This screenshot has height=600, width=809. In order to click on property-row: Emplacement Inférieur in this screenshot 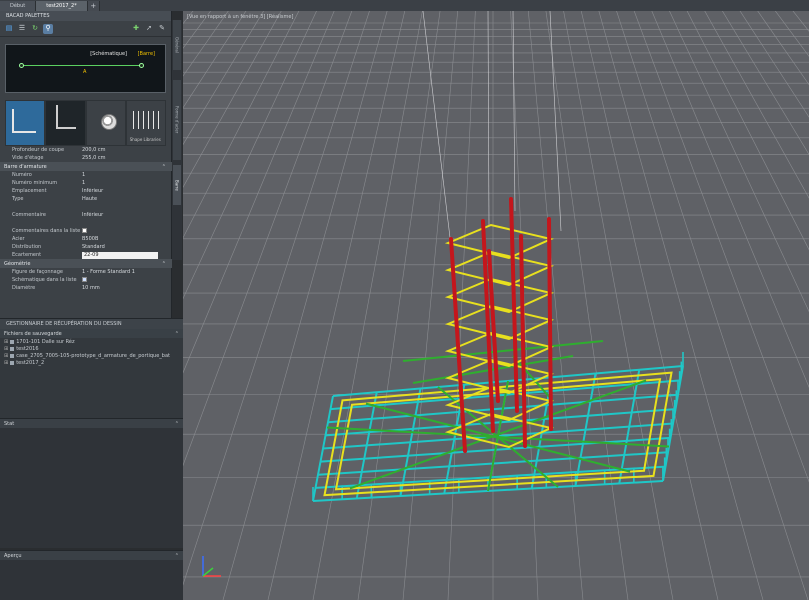, I will do `click(86, 191)`.